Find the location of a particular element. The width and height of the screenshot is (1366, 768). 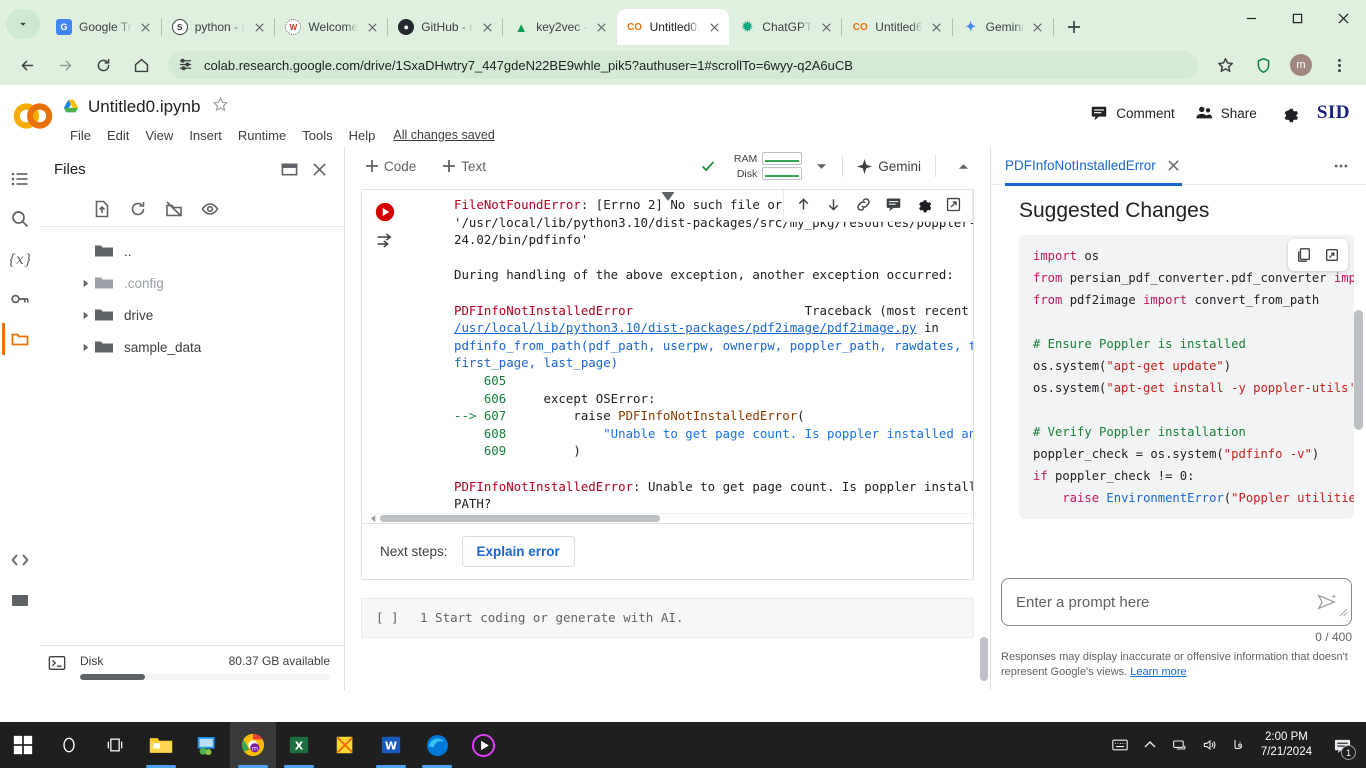

extension-shield-button is located at coordinates (1263, 65).